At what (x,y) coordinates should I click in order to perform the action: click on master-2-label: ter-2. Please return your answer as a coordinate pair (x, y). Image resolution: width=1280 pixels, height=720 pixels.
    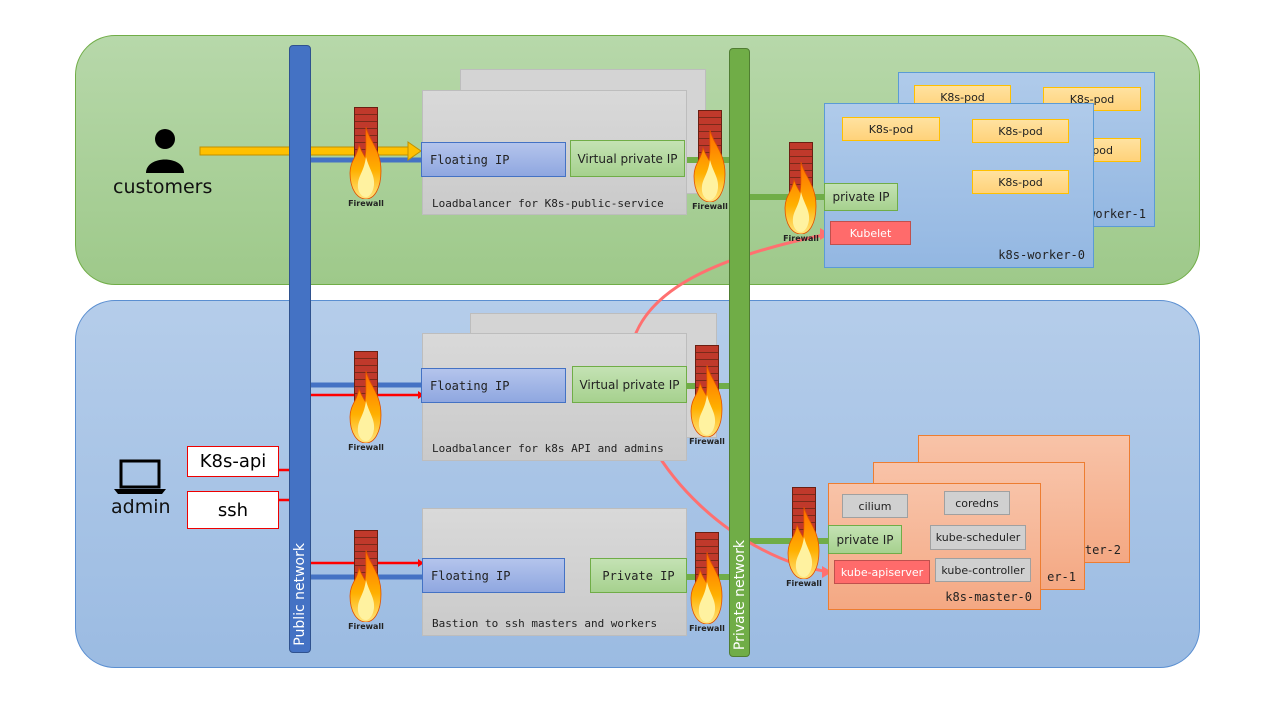
    Looking at the image, I should click on (1102, 550).